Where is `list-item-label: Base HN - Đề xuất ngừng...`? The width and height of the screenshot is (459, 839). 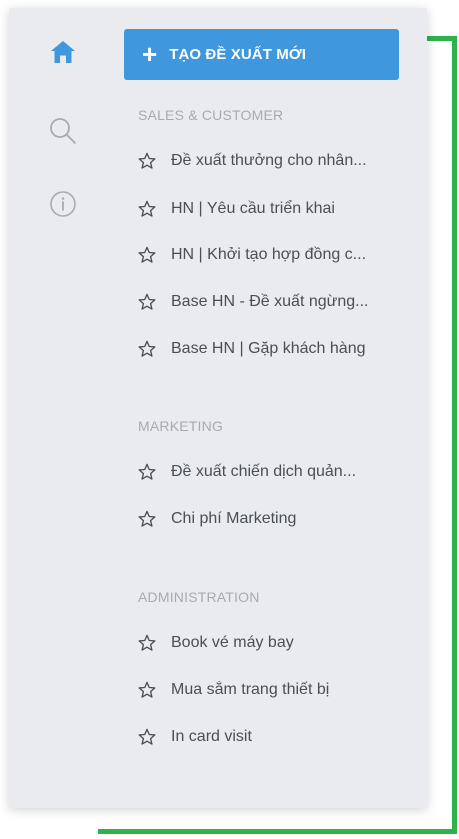 list-item-label: Base HN - Đề xuất ngừng... is located at coordinates (270, 301).